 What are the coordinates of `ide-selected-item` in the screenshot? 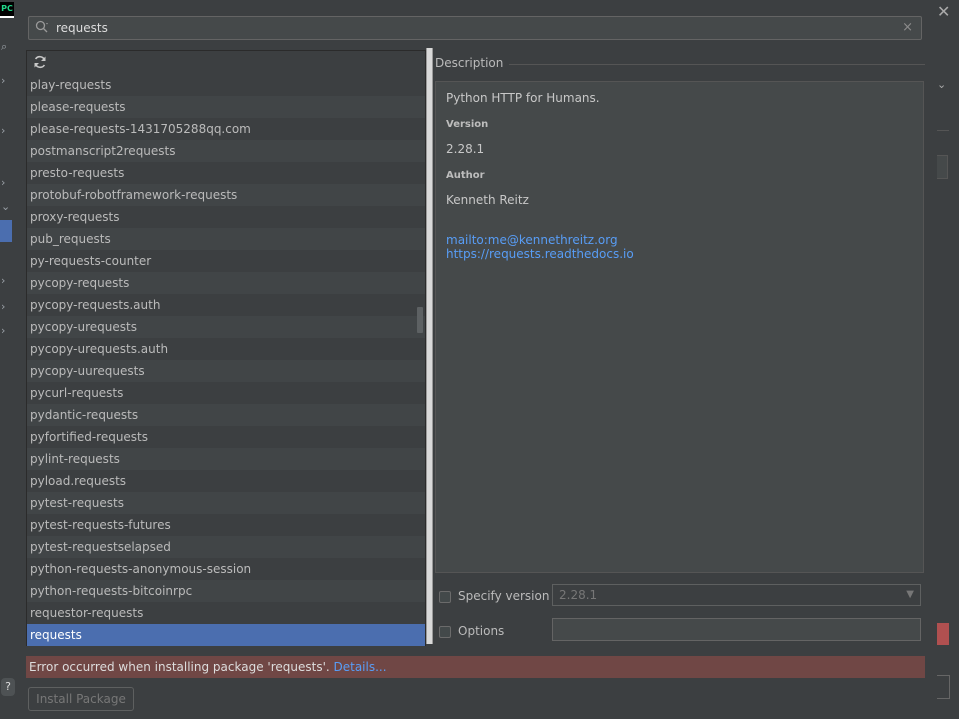 It's located at (6, 231).